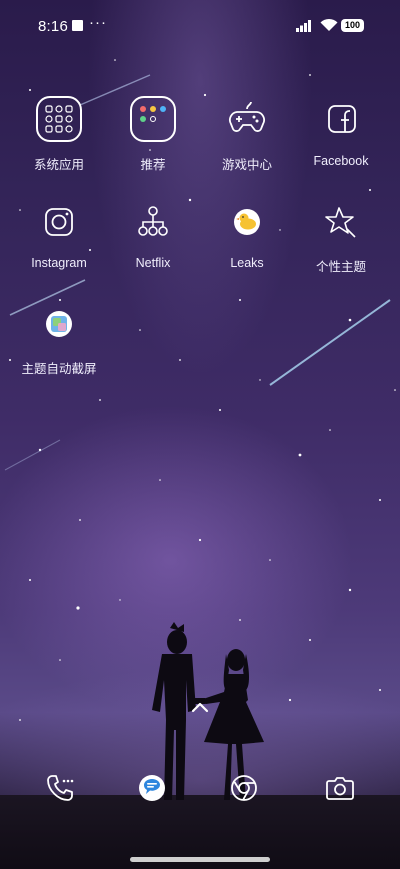  Describe the element at coordinates (53, 26) in the screenshot. I see `status-time: 8:16` at that location.